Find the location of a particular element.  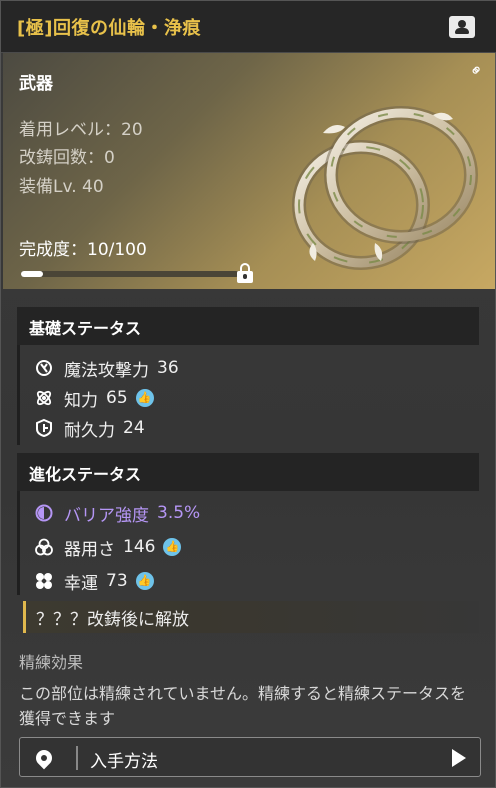

stat-label: 幸運 is located at coordinates (81, 583).